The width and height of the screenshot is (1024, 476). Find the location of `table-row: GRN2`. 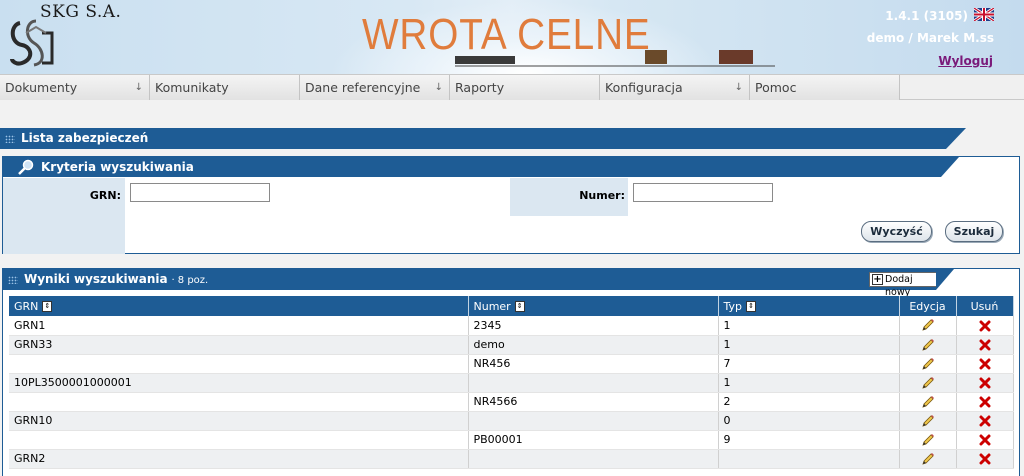

table-row: GRN2 is located at coordinates (511, 459).